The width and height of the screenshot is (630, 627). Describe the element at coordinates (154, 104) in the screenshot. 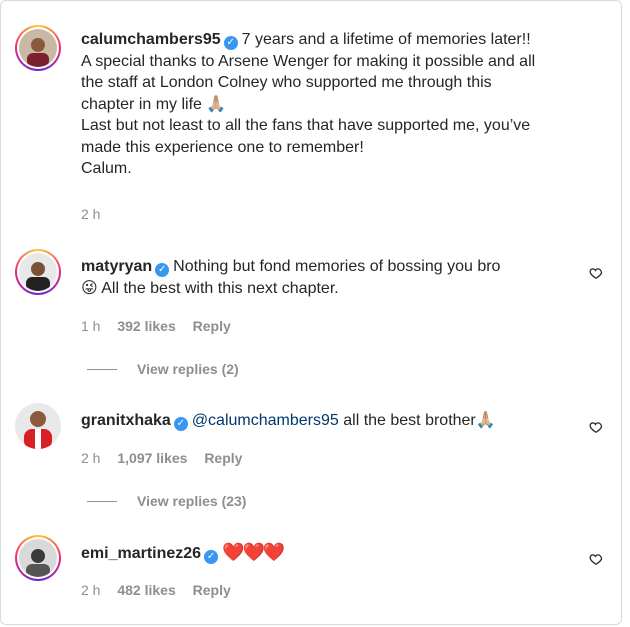

I see `comment-text-line: chapter in my life 🙏🏼` at that location.